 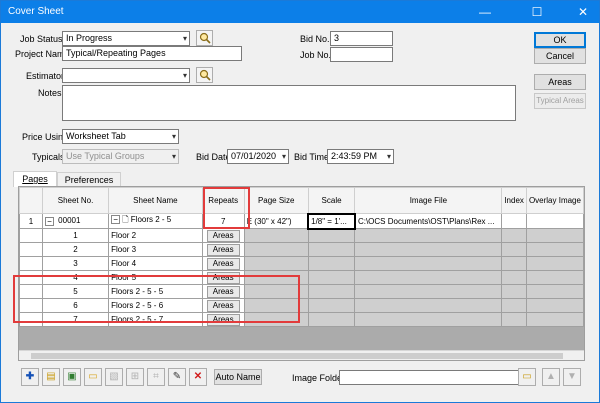 I want to click on title-bar: Cover Sheet — ☐ ✕, so click(x=300, y=12).